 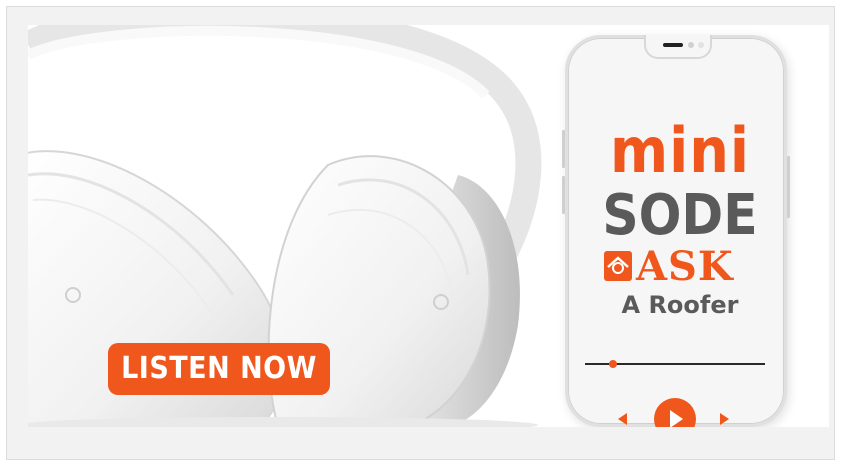 I want to click on listen-now-button: LISTEN NOW, so click(x=219, y=369).